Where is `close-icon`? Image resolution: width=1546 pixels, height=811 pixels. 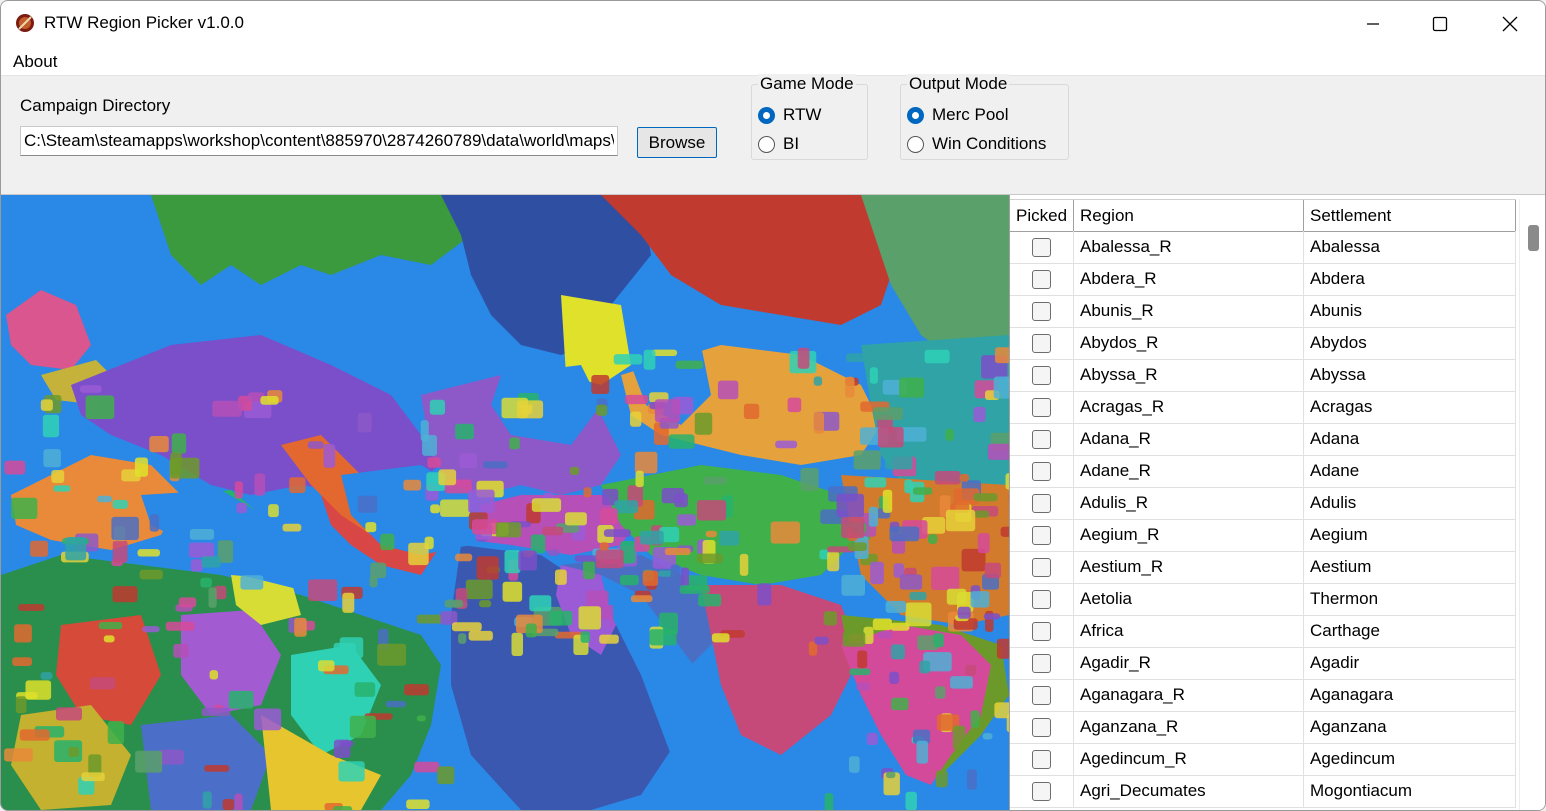
close-icon is located at coordinates (1510, 23).